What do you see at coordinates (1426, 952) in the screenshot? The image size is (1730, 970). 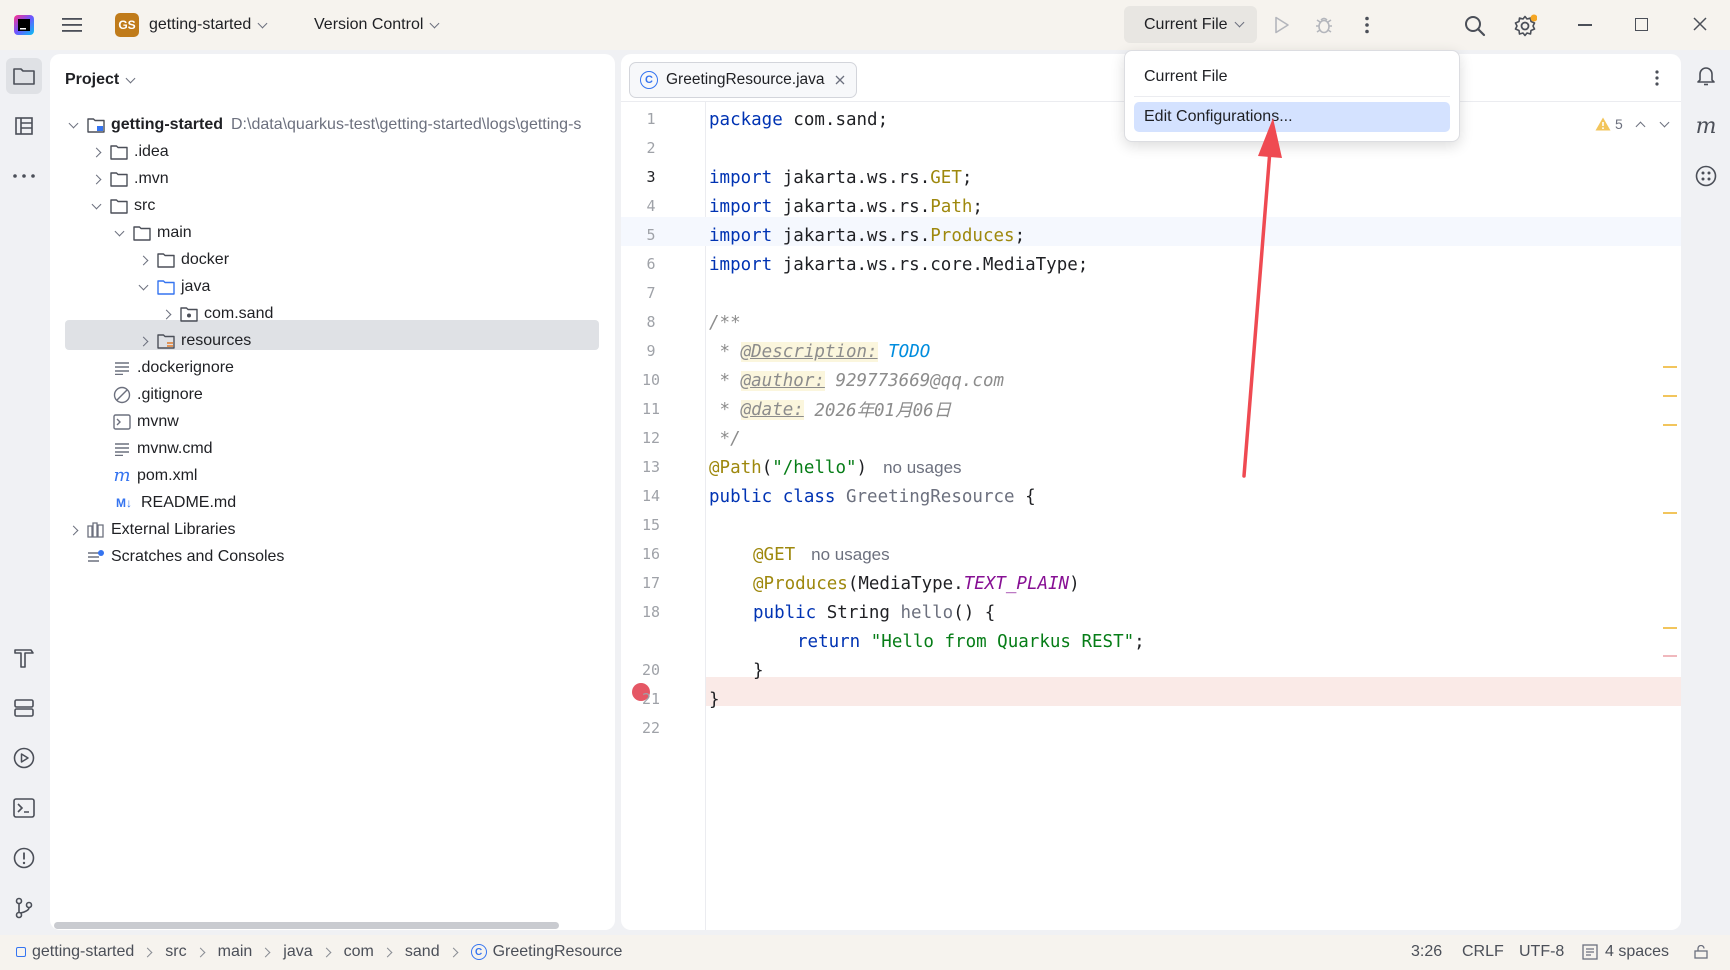 I see `caret-position: 3:26` at bounding box center [1426, 952].